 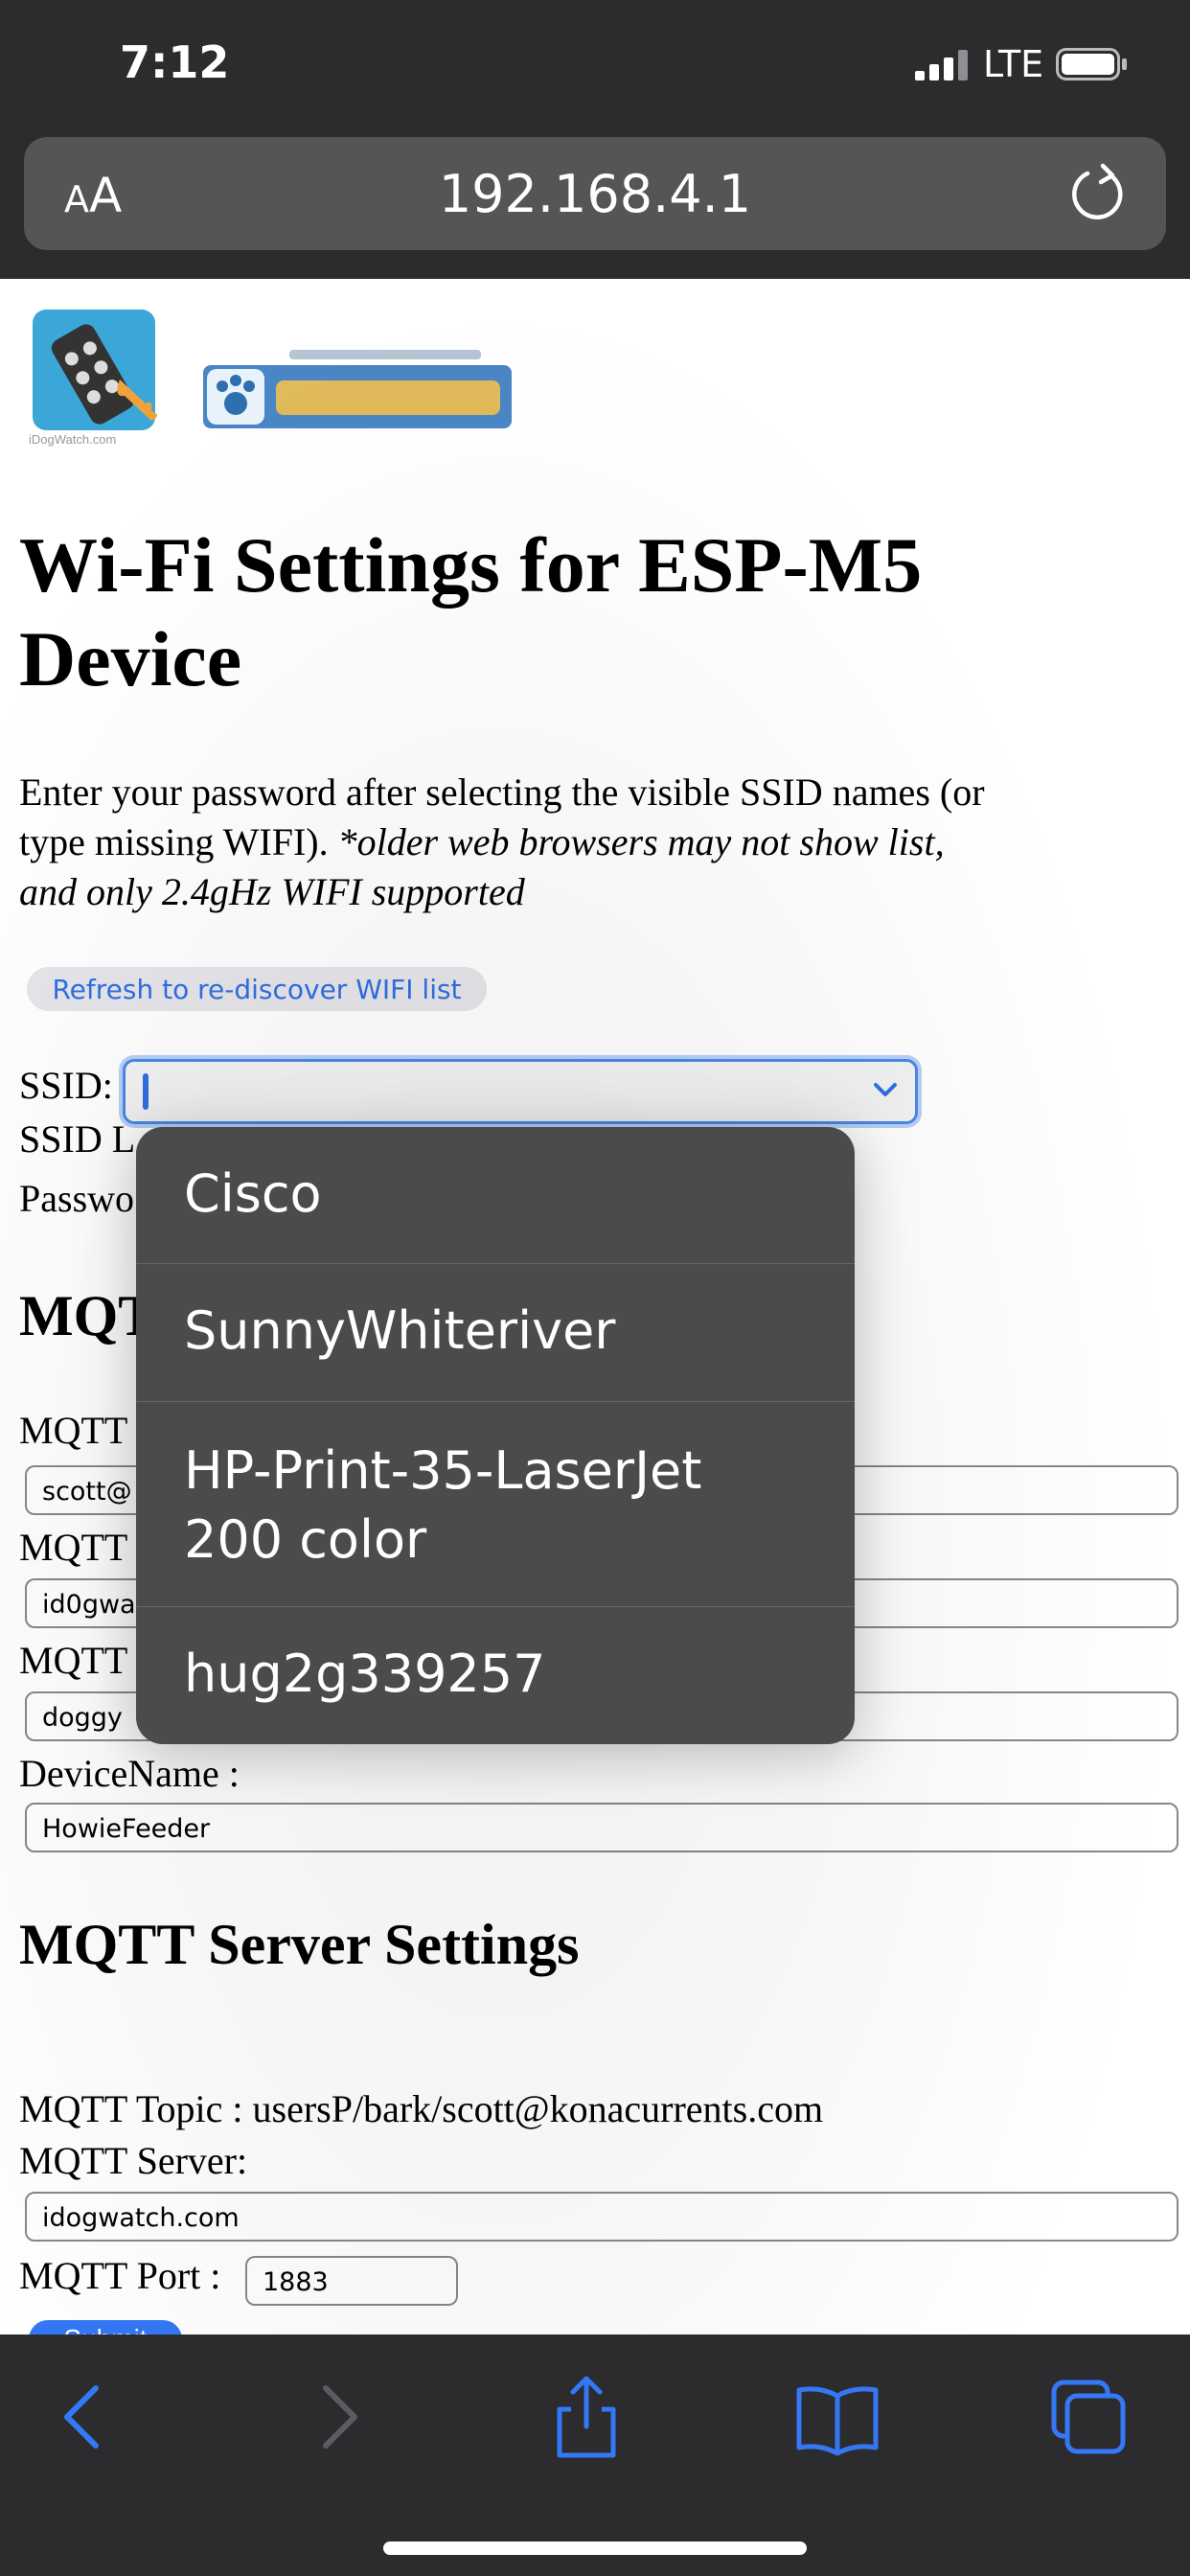 What do you see at coordinates (521, 1091) in the screenshot?
I see `ssid-select` at bounding box center [521, 1091].